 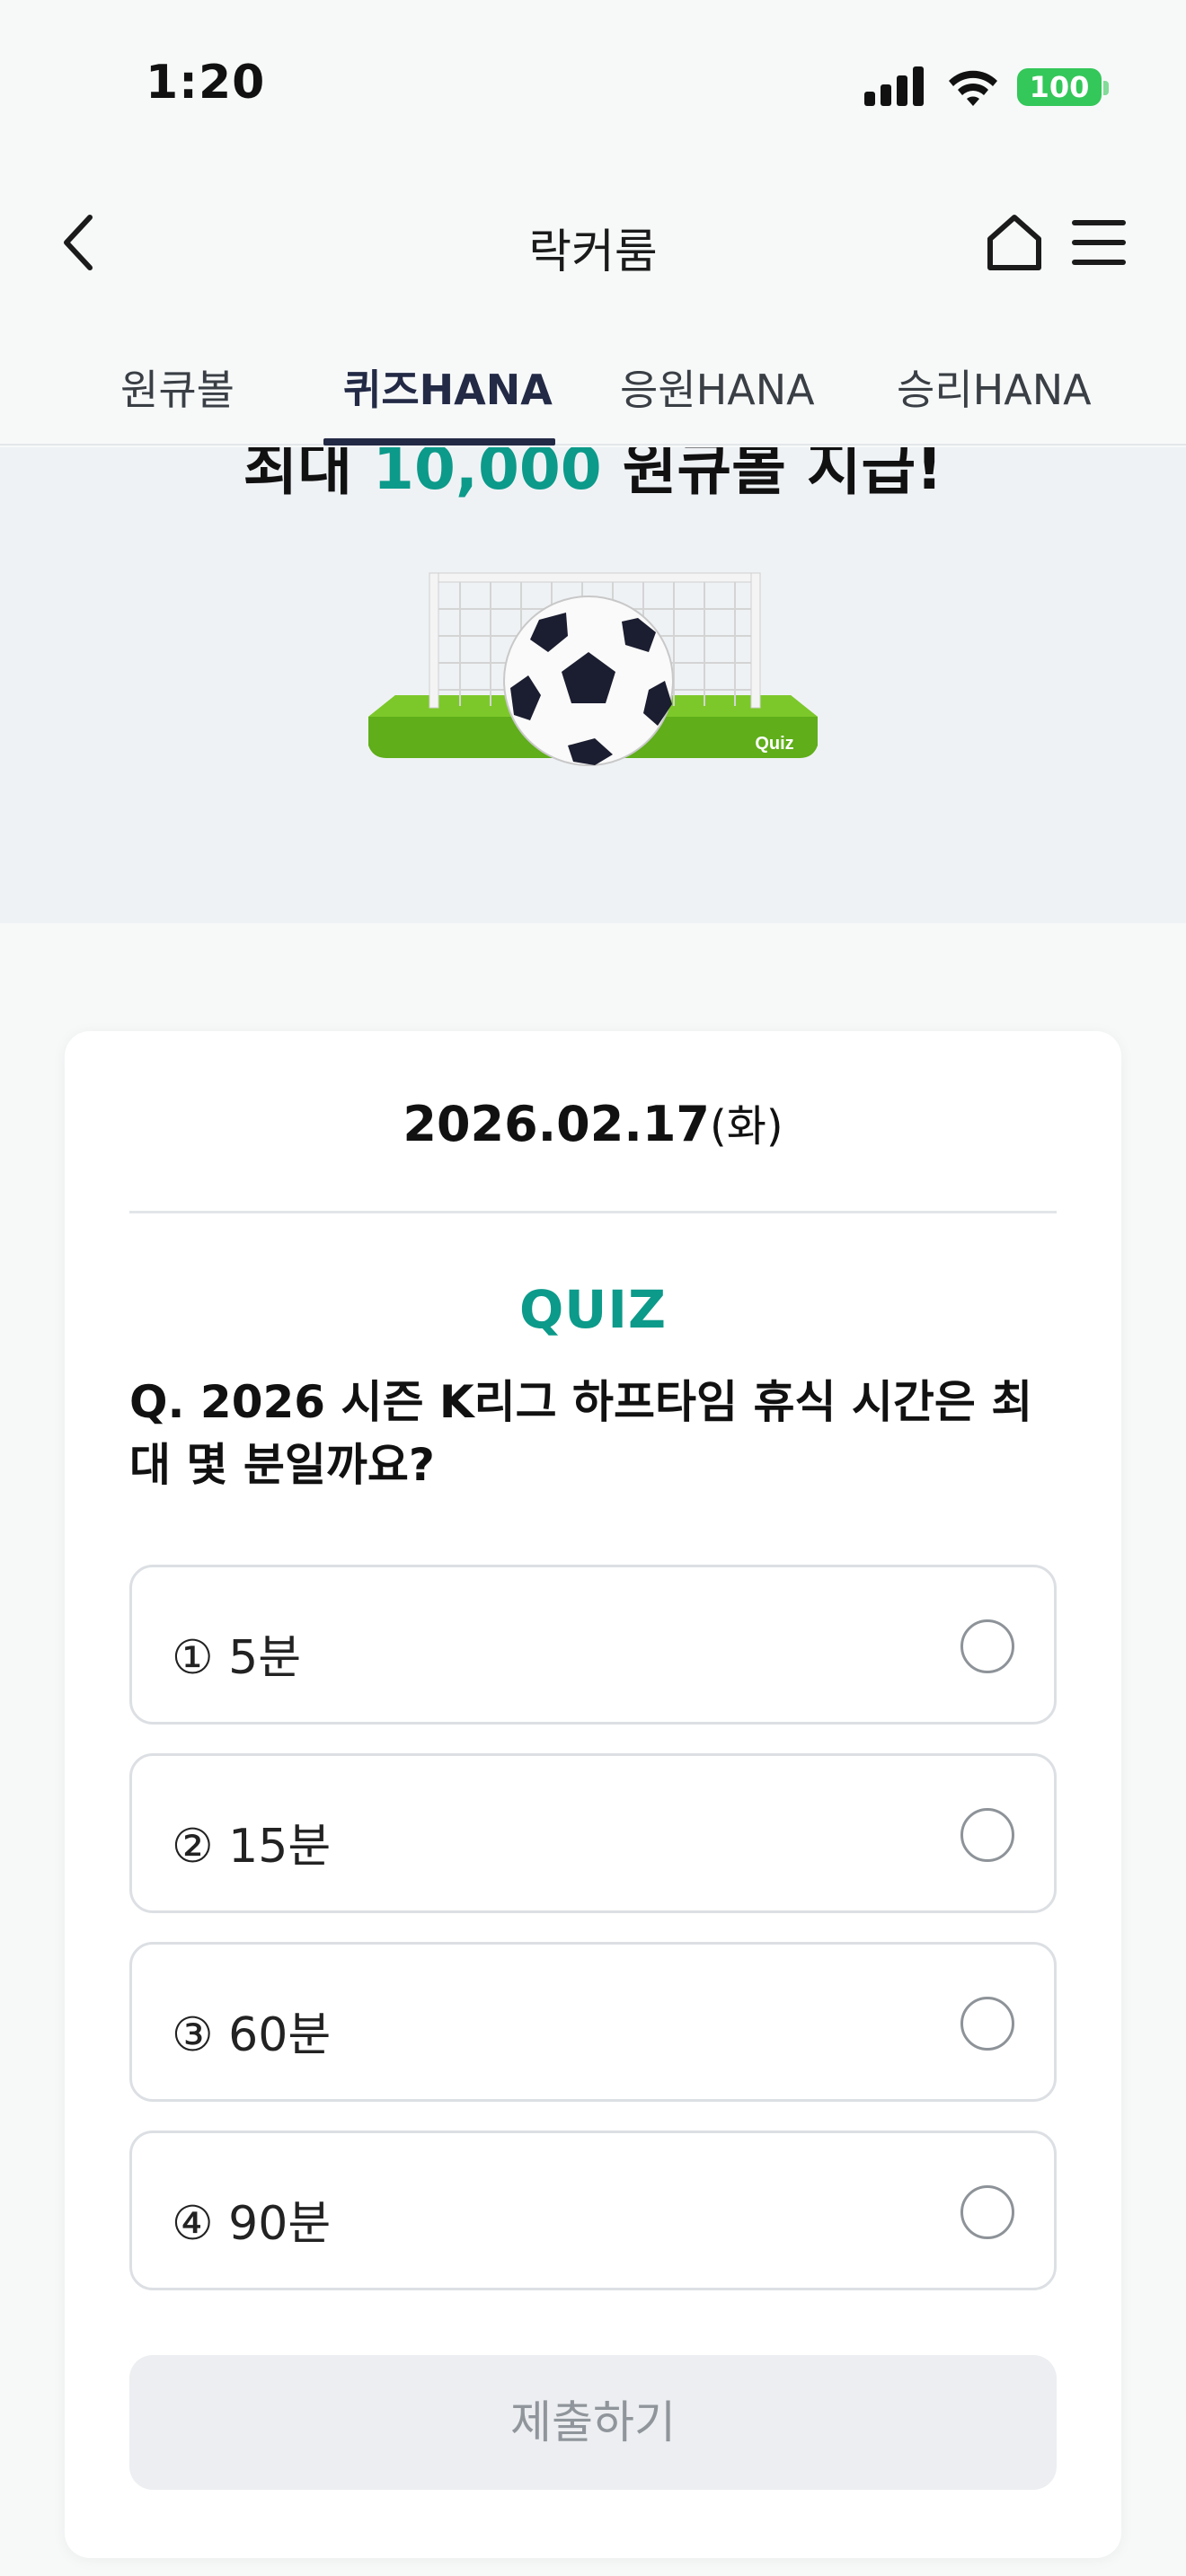 What do you see at coordinates (1099, 242) in the screenshot?
I see `menu-button` at bounding box center [1099, 242].